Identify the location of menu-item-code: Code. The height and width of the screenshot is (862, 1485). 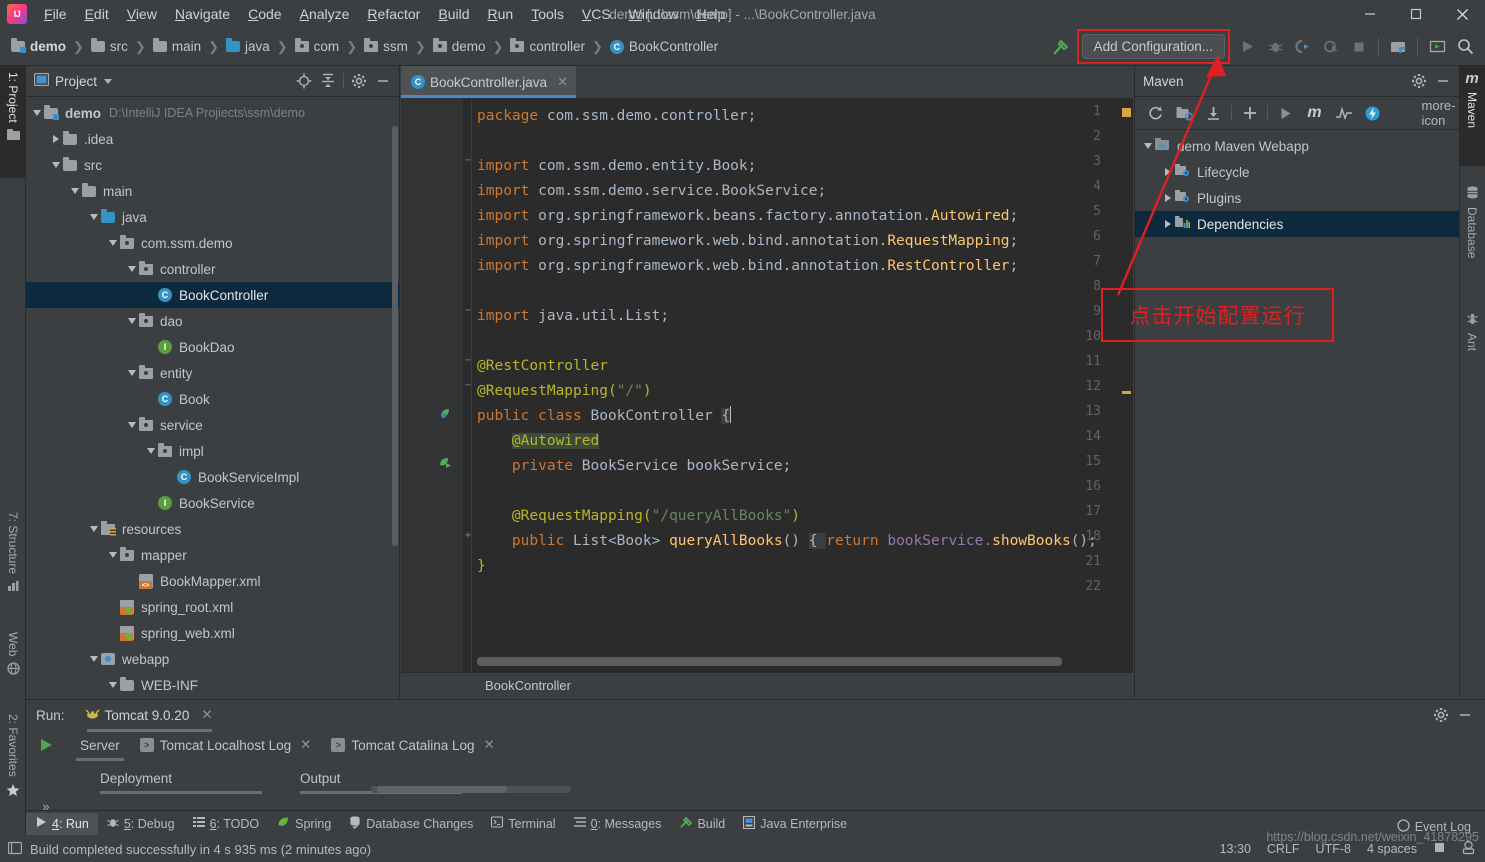
(264, 14).